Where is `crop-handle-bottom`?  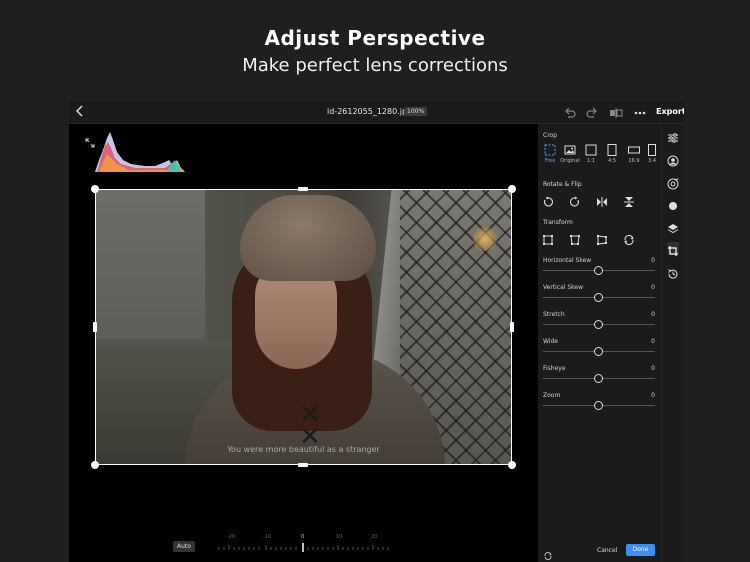 crop-handle-bottom is located at coordinates (303, 465).